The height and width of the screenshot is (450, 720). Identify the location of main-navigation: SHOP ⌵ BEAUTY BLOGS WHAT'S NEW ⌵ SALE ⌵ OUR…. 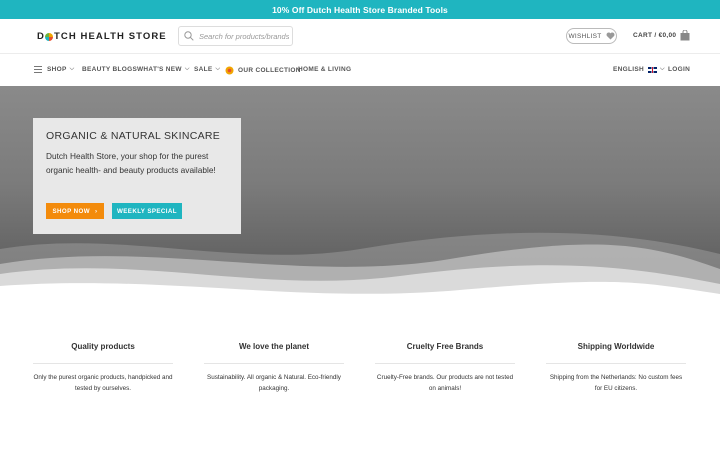
(360, 70).